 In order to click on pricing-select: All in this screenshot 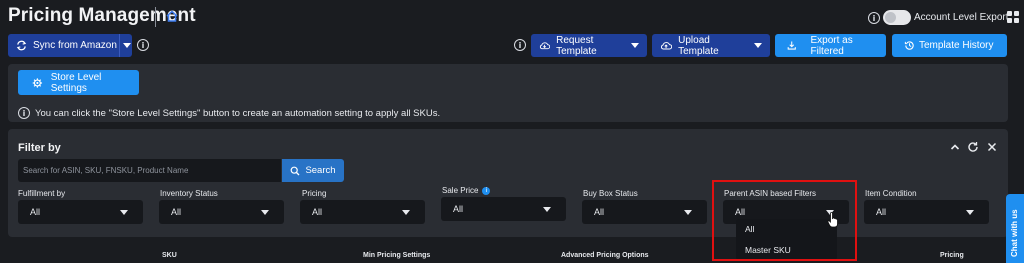, I will do `click(362, 212)`.